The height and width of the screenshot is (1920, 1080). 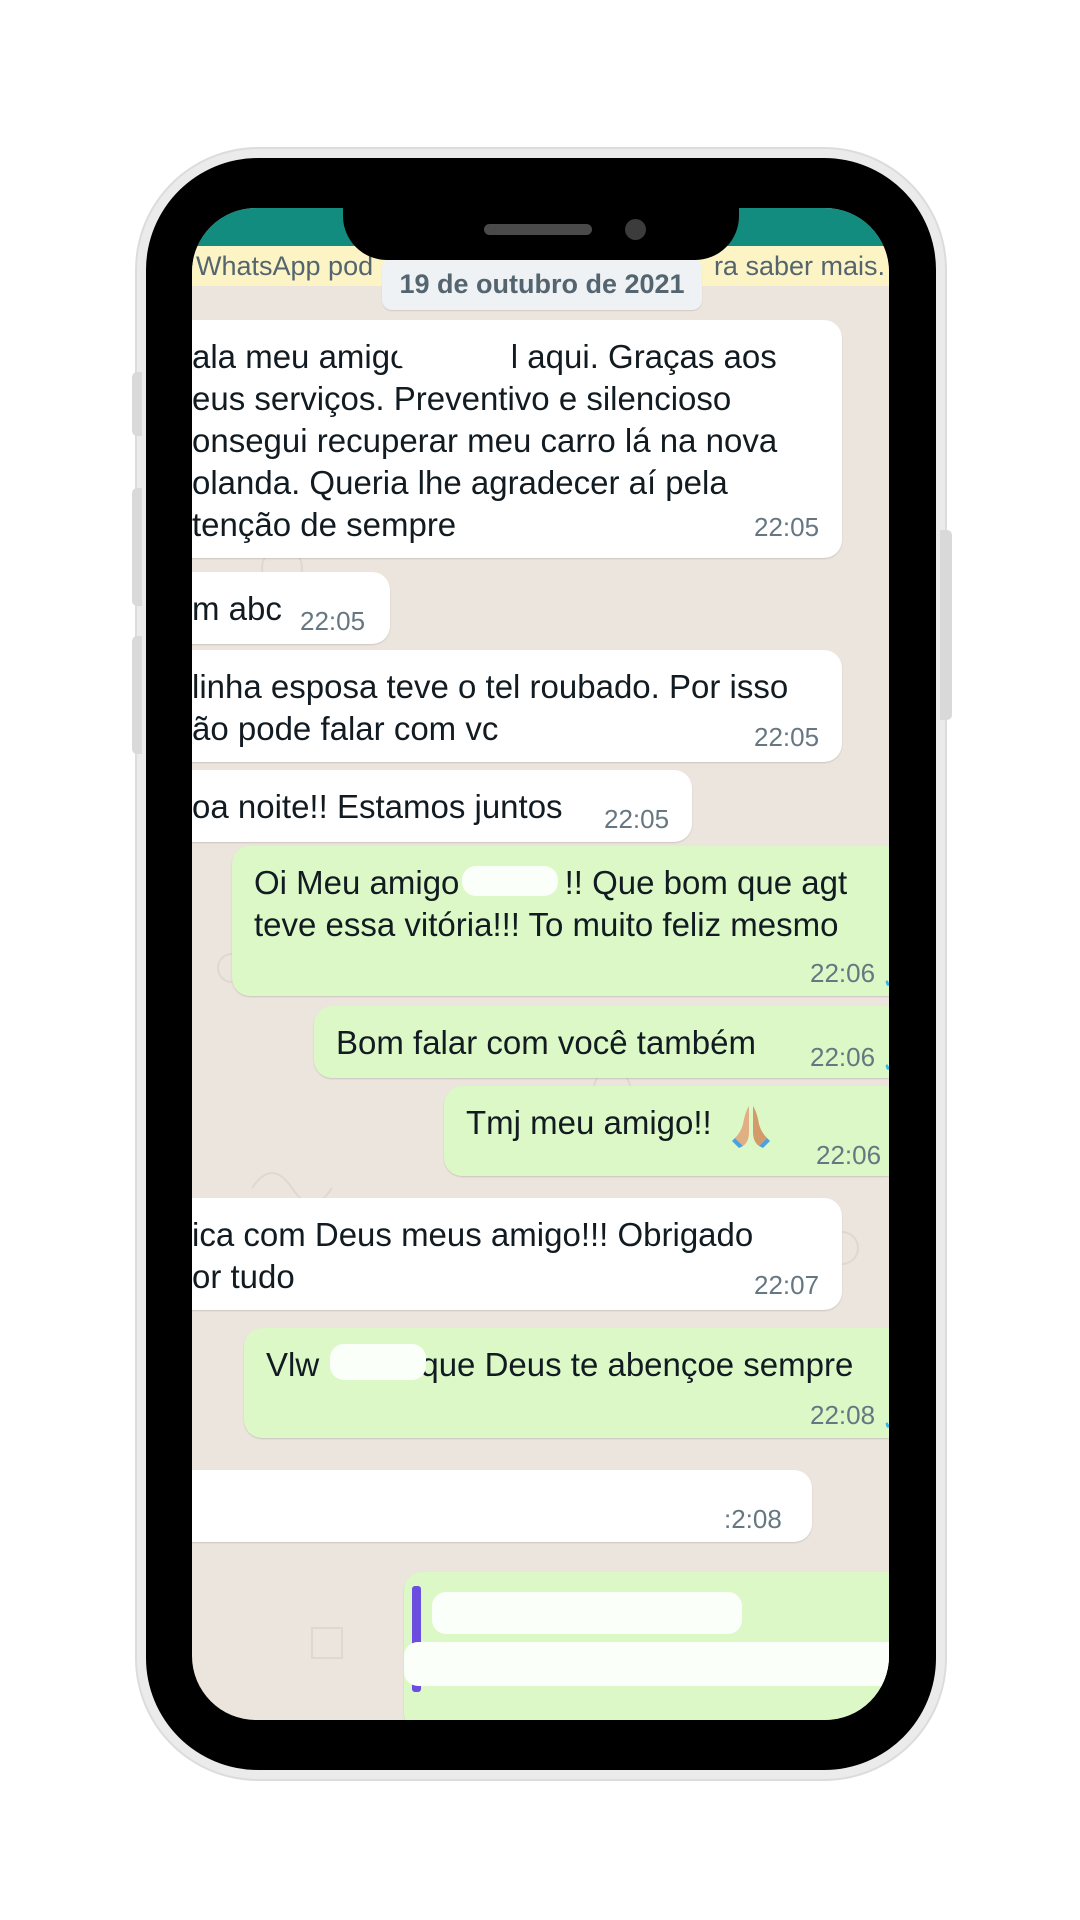 What do you see at coordinates (285, 266) in the screenshot?
I see `encryption-notice-start: WhatsApp pod` at bounding box center [285, 266].